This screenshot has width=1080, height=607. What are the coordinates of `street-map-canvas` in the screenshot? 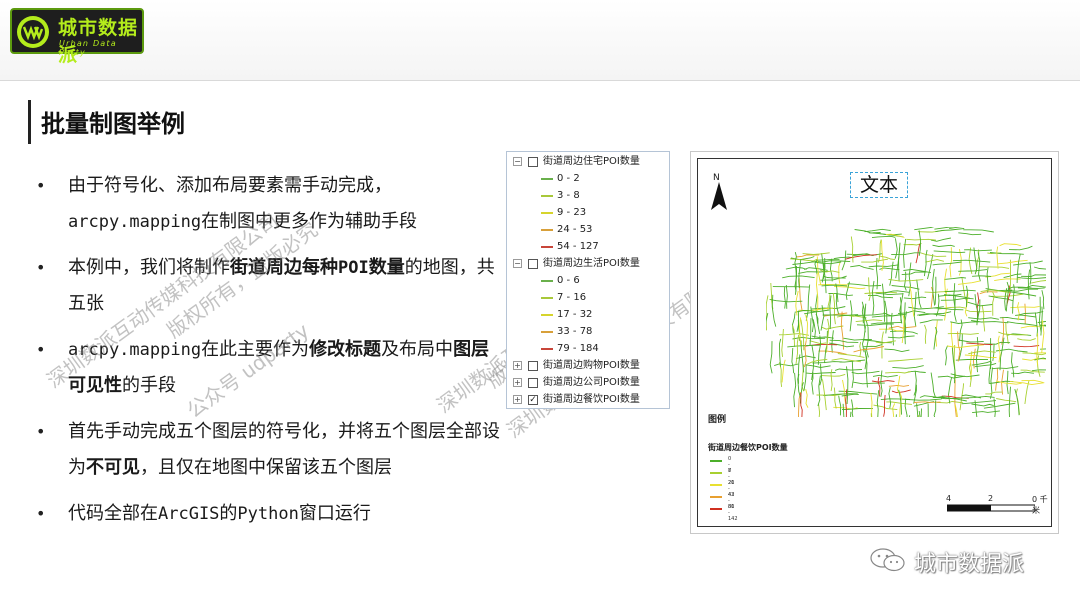 It's located at (906, 322).